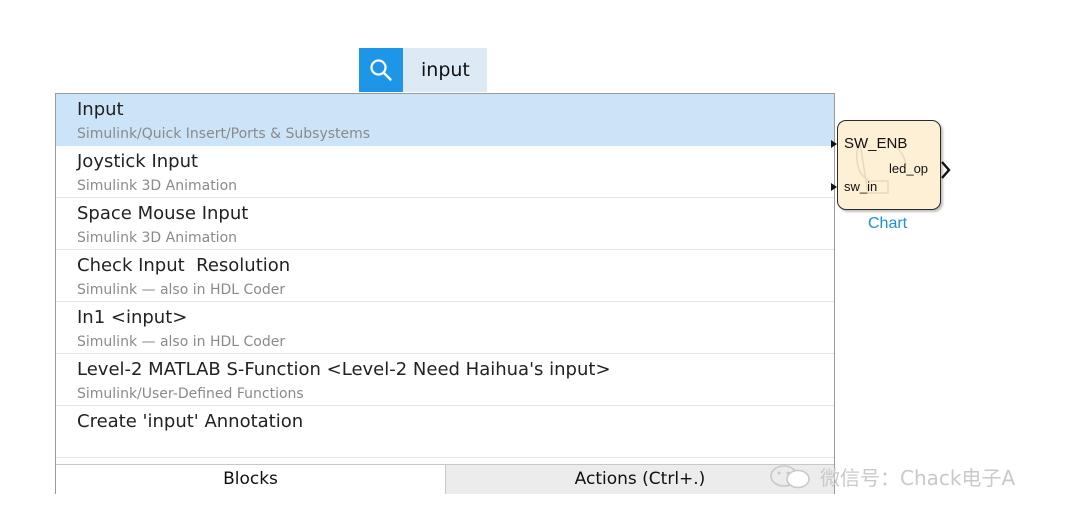  What do you see at coordinates (190, 394) in the screenshot?
I see `result-library-path: Simulink/User-Defined Functions` at bounding box center [190, 394].